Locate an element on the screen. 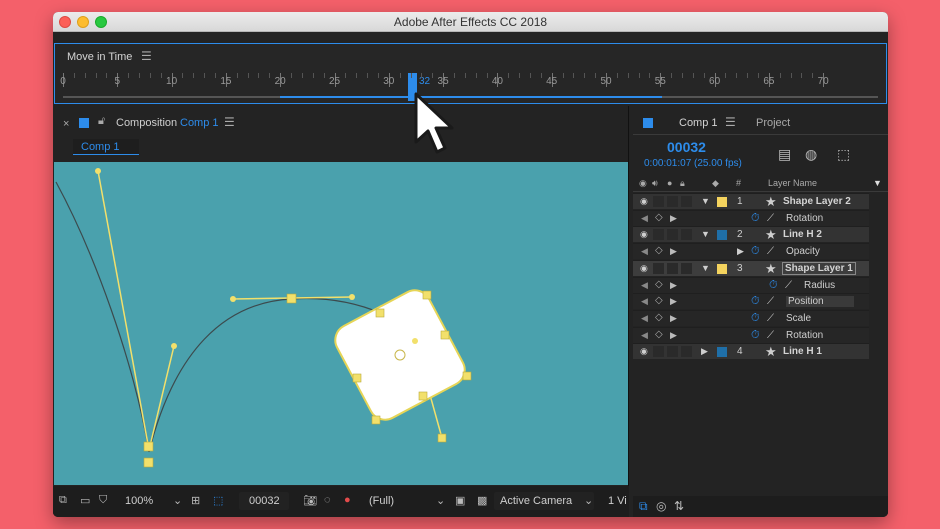  layer-name: Shape Layer 2 is located at coordinates (817, 201).